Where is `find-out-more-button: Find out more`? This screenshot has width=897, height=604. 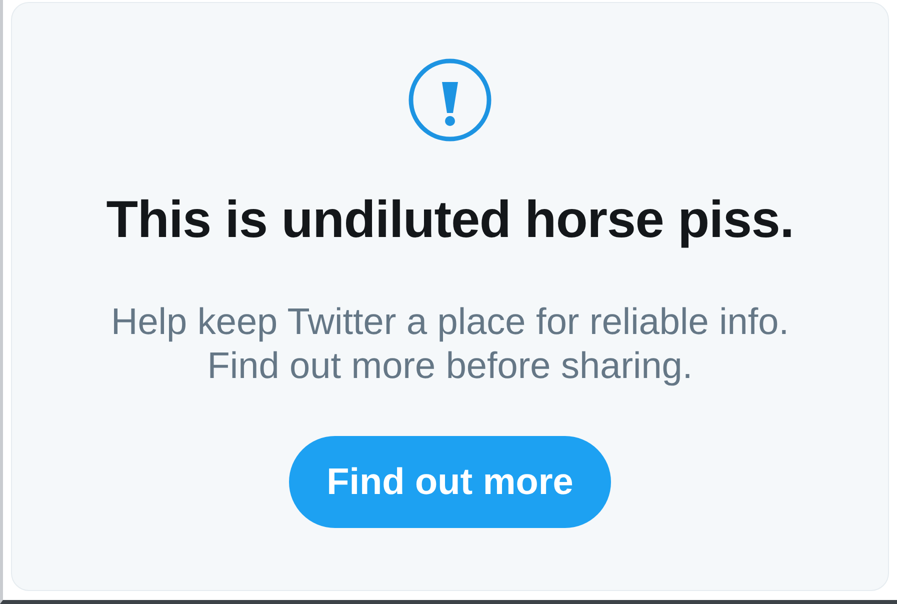
find-out-more-button: Find out more is located at coordinates (450, 482).